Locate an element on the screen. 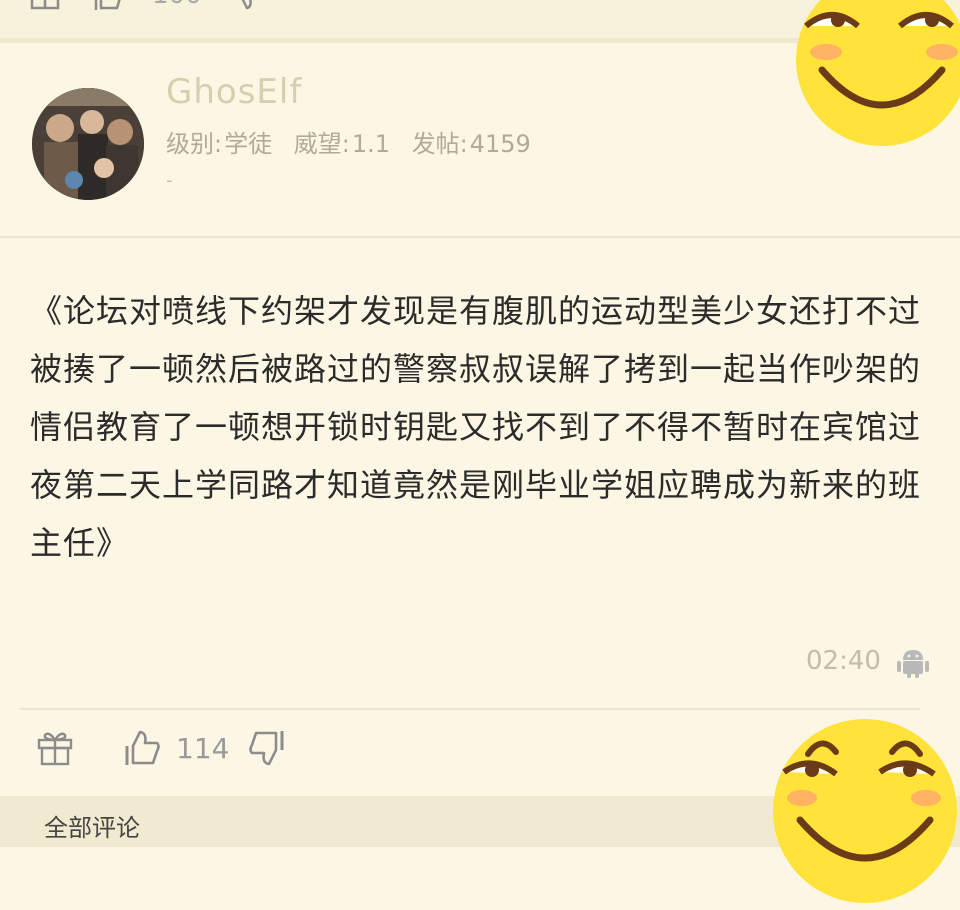  post-actions: 114 is located at coordinates (161, 748).